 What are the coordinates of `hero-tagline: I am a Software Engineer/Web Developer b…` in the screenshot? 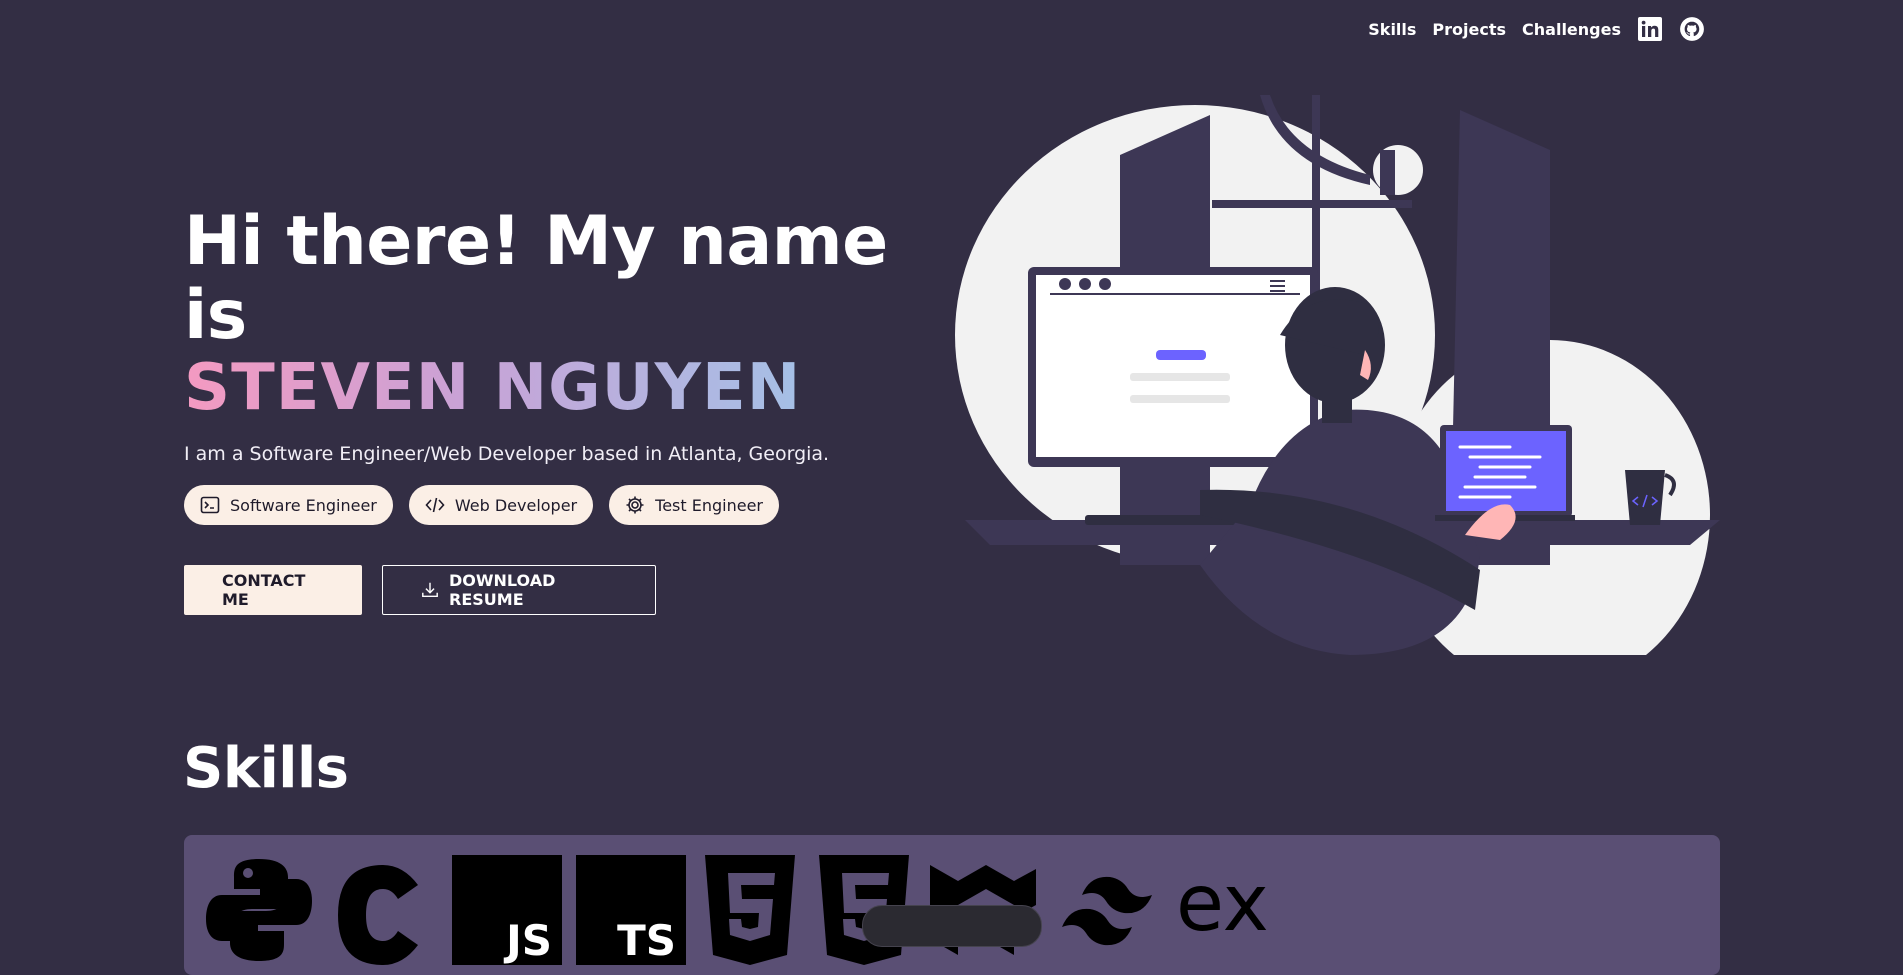 It's located at (507, 454).